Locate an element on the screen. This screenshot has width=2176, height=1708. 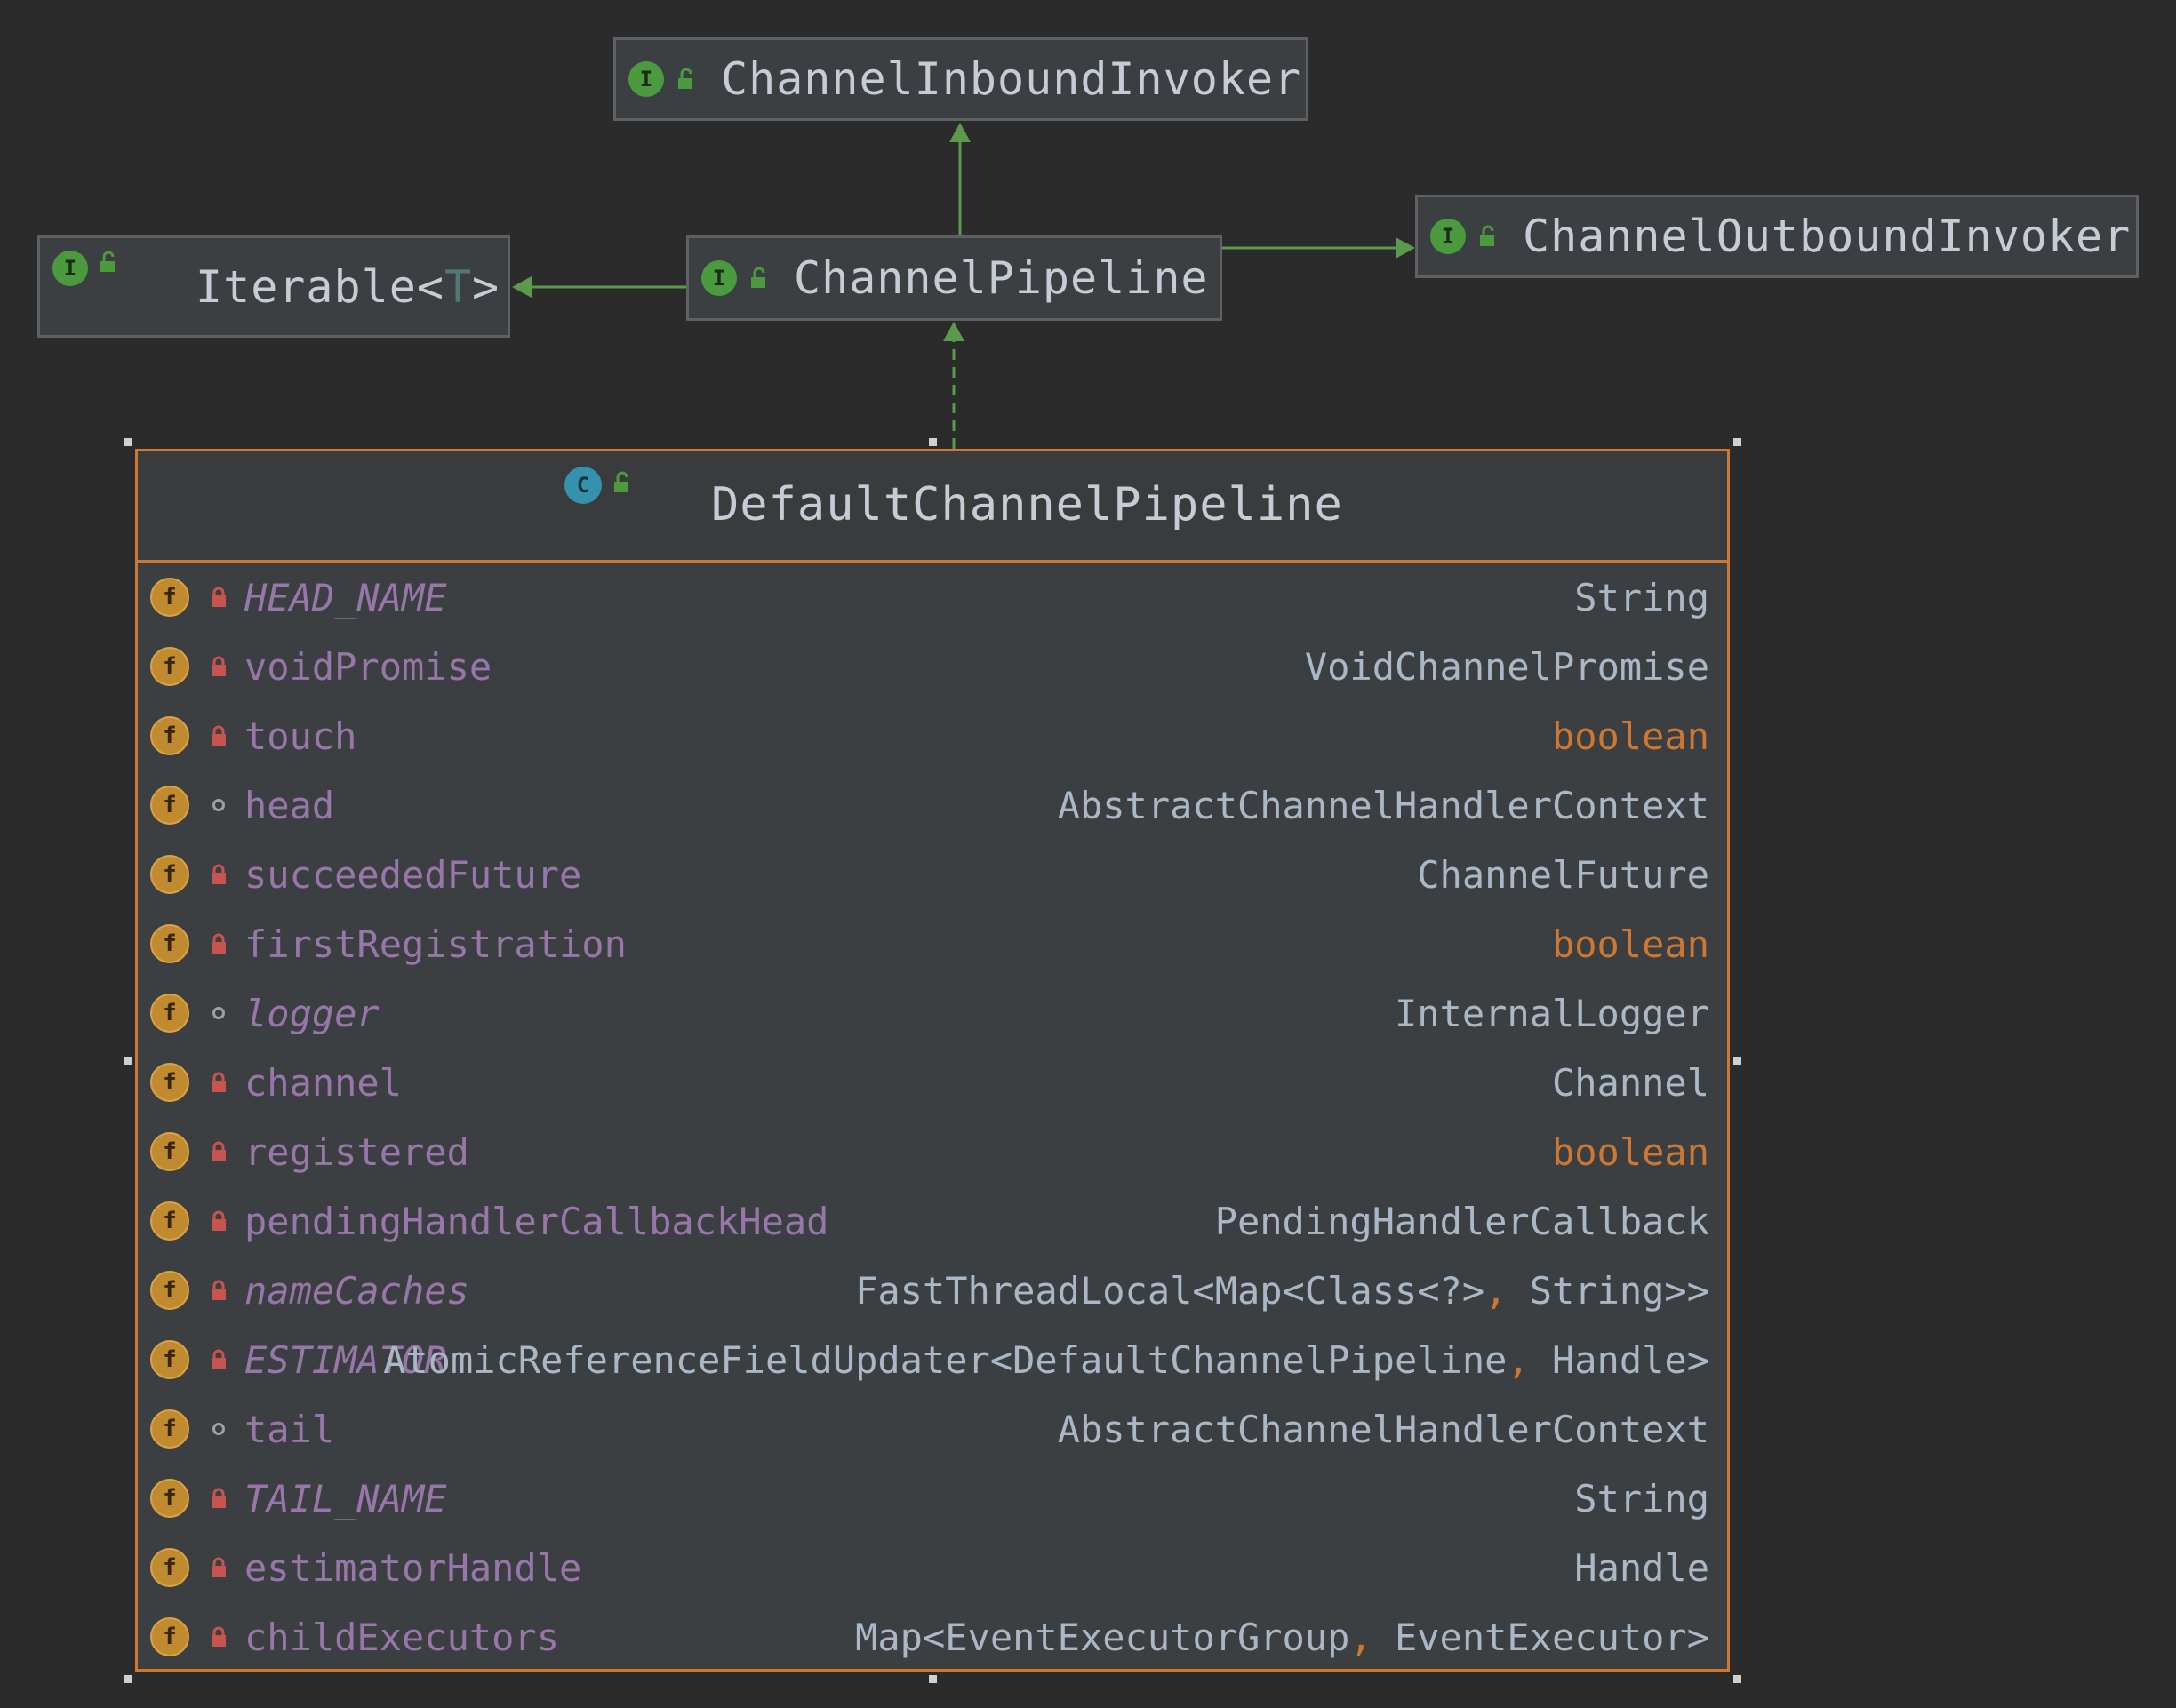
field-row-tail: f tail AbstractChannelHandlerContext is located at coordinates (932, 1429).